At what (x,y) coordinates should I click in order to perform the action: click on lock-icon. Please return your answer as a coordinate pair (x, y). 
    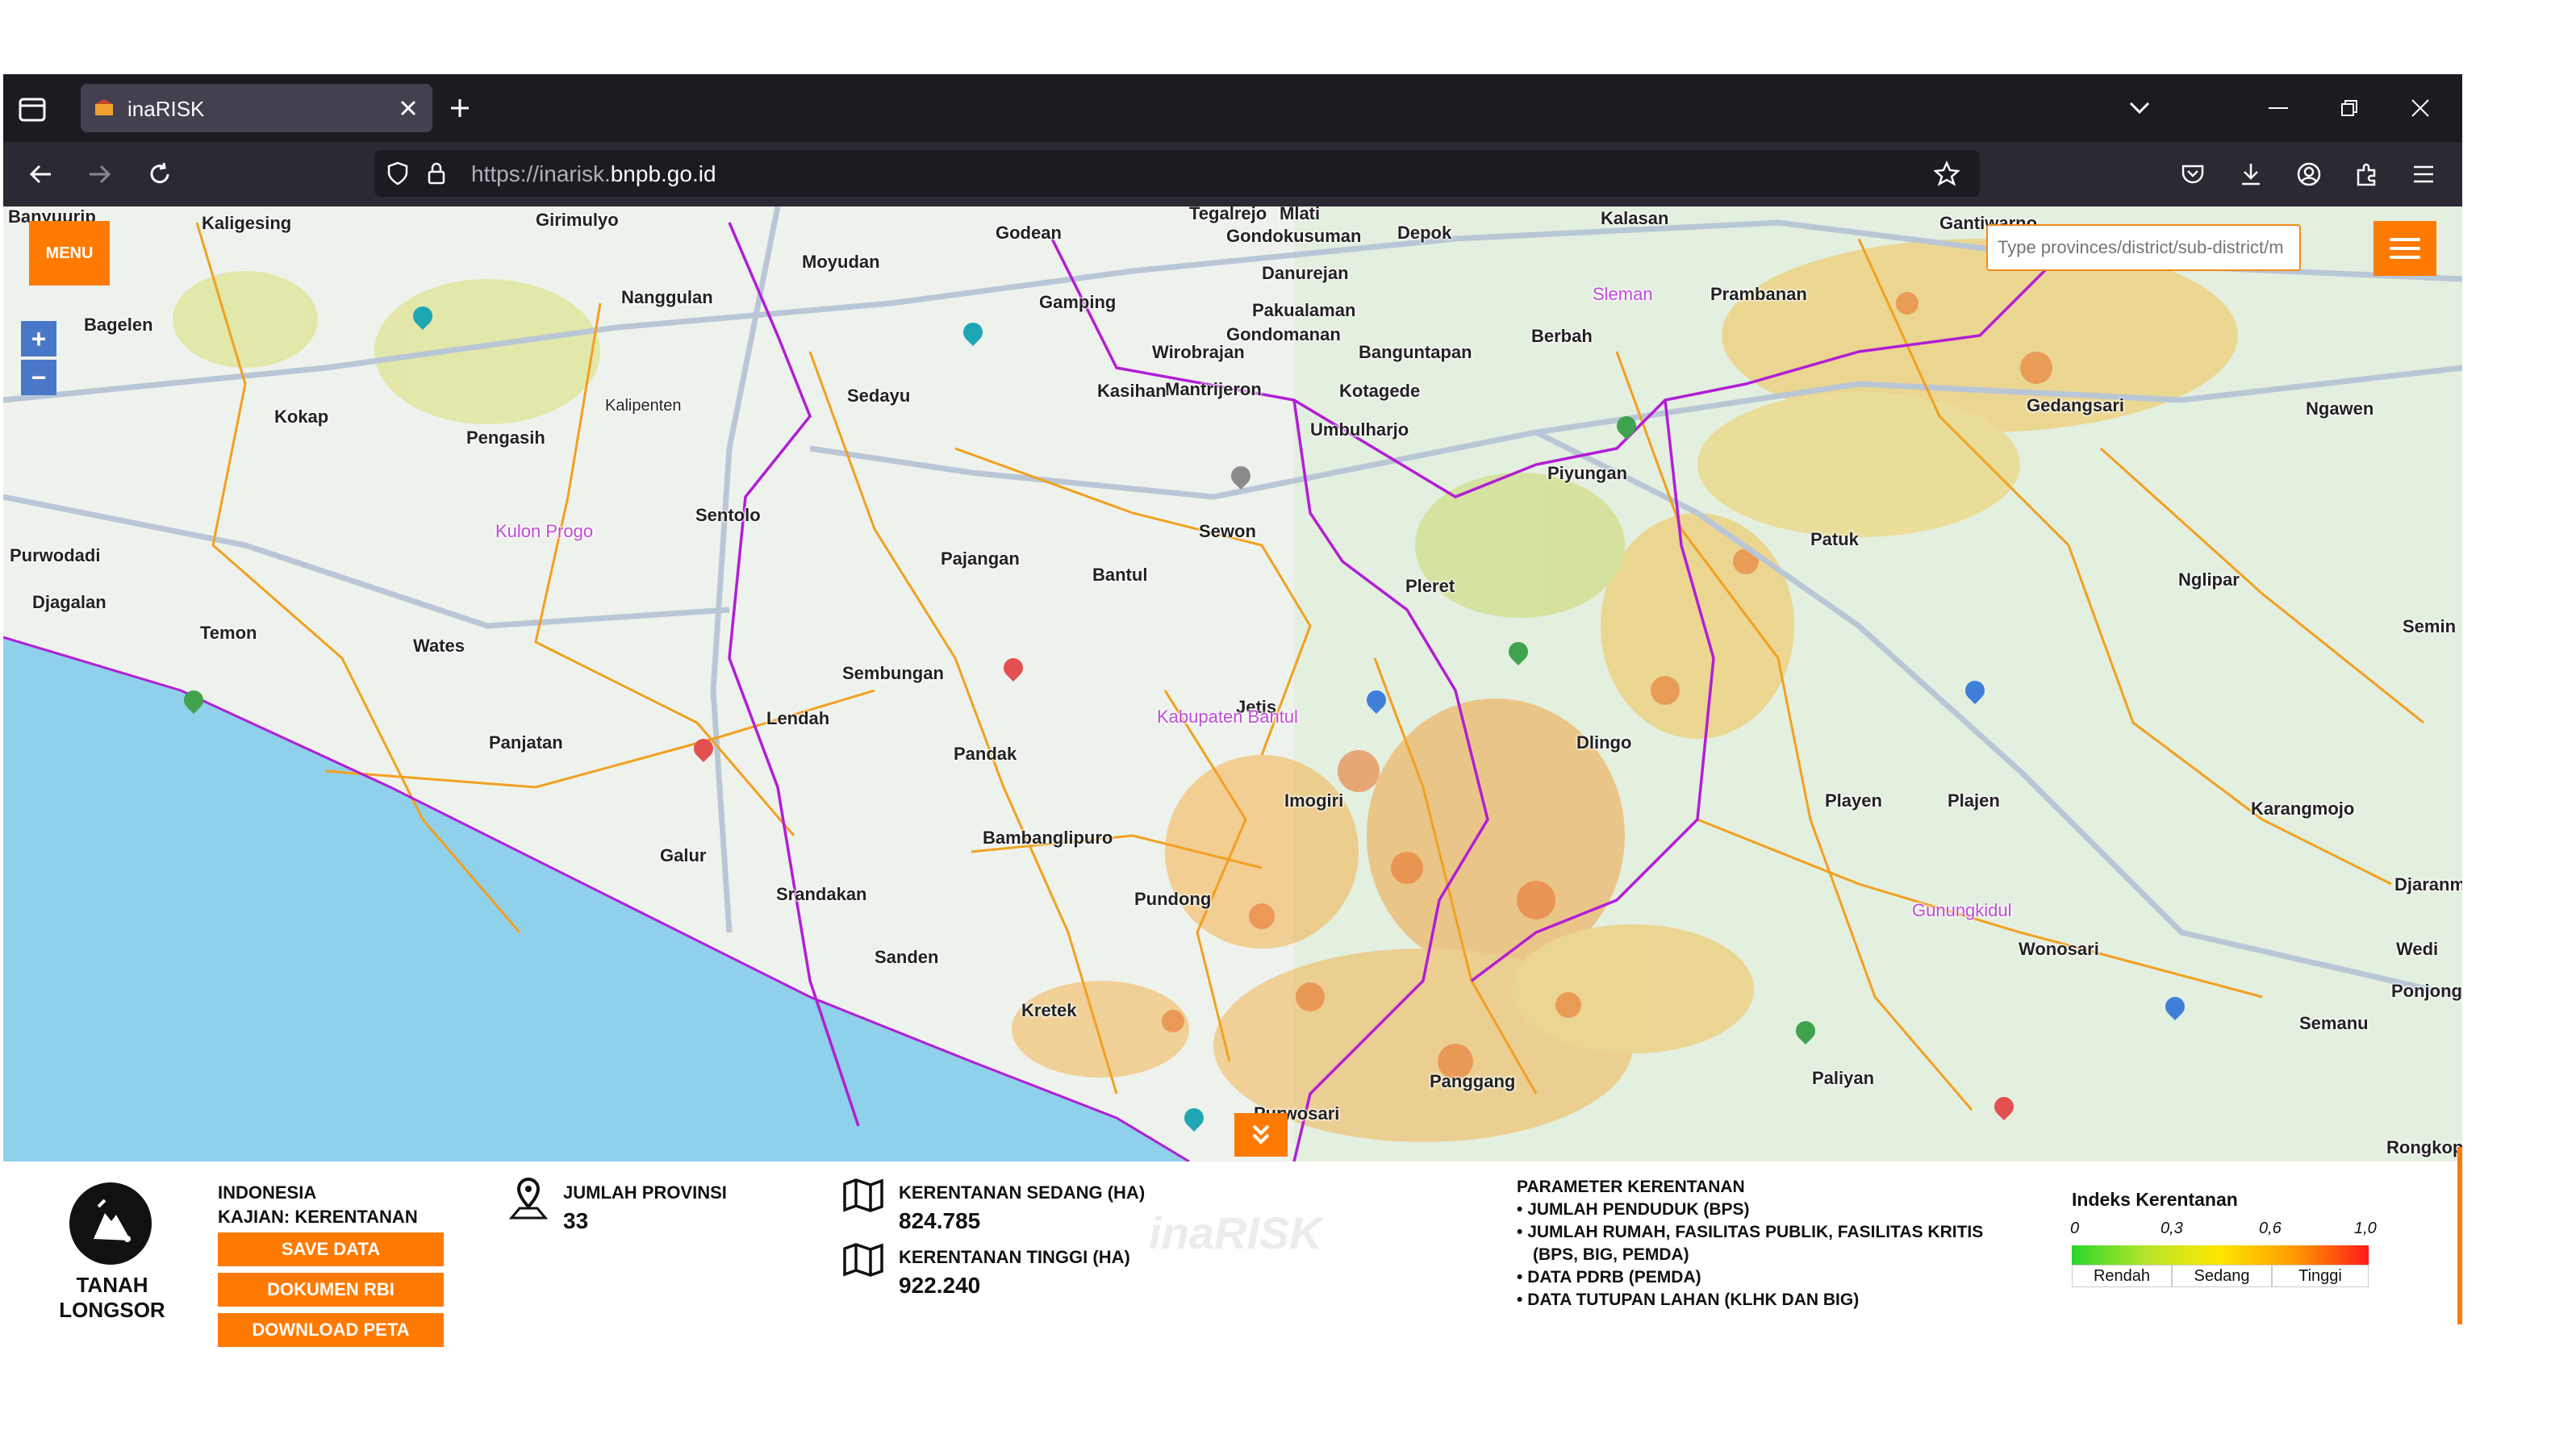
    Looking at the image, I should click on (436, 174).